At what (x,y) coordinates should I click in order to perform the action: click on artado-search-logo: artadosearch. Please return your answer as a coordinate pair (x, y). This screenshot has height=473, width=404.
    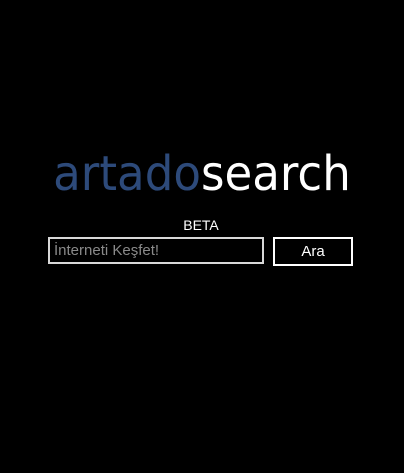
    Looking at the image, I should click on (202, 174).